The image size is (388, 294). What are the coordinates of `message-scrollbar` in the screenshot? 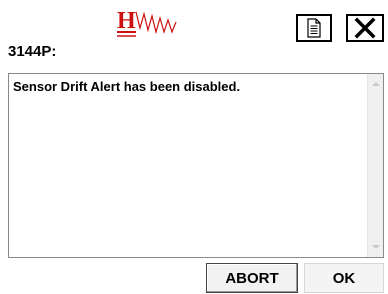 It's located at (375, 165).